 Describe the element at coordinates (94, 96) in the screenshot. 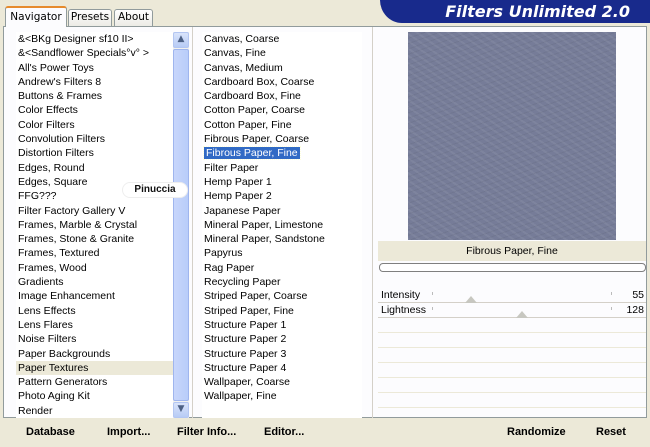

I see `category-item: Buttons & Frames` at that location.